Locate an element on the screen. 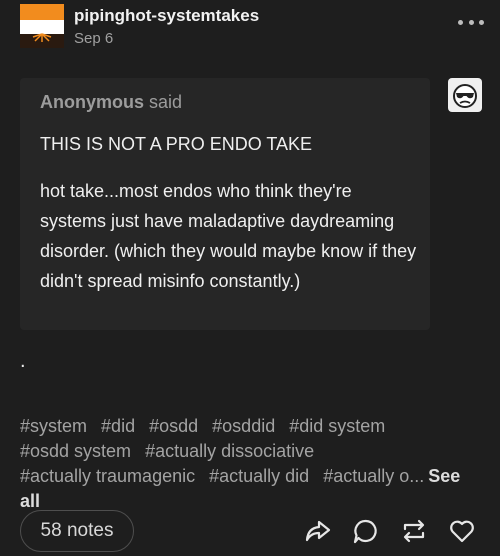 The width and height of the screenshot is (500, 556). more-options-button is located at coordinates (471, 22).